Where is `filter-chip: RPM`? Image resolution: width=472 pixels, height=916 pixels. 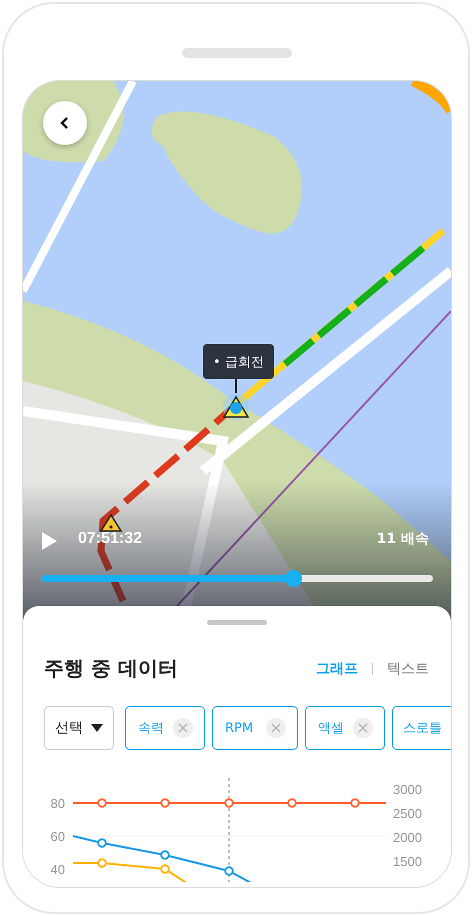
filter-chip: RPM is located at coordinates (255, 728).